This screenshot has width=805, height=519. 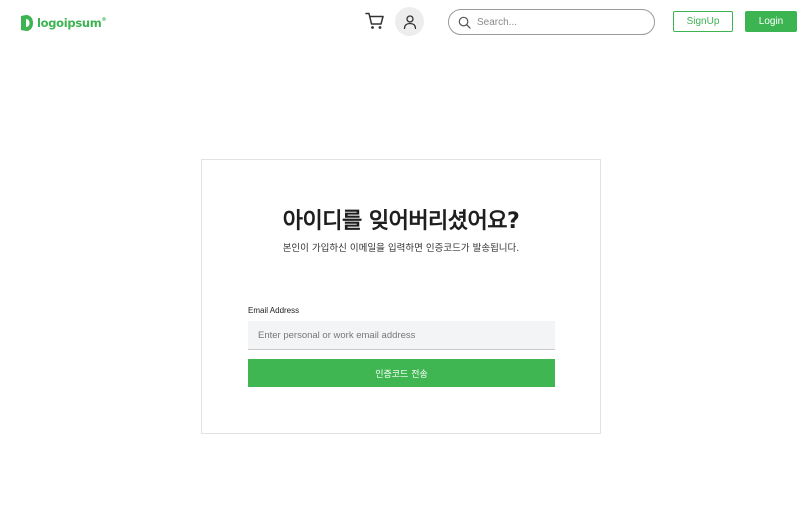 I want to click on user-icon, so click(x=409, y=21).